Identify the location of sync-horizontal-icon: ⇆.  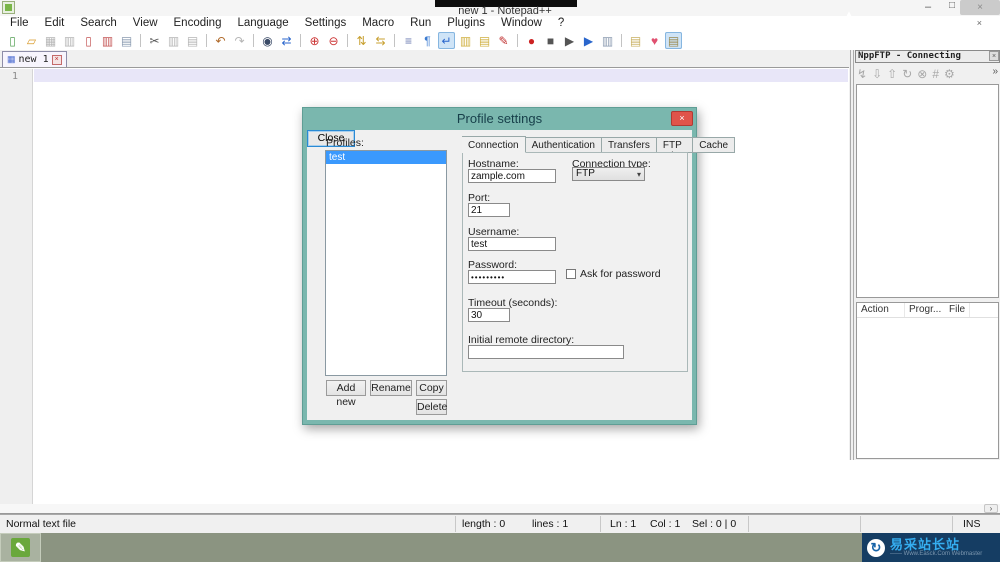
(380, 40).